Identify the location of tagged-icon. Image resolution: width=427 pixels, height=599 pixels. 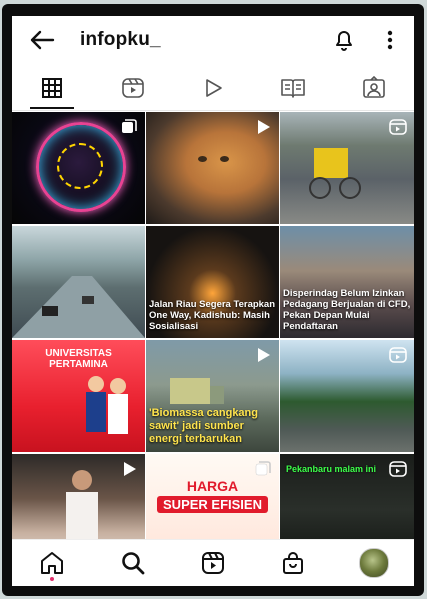
(373, 87).